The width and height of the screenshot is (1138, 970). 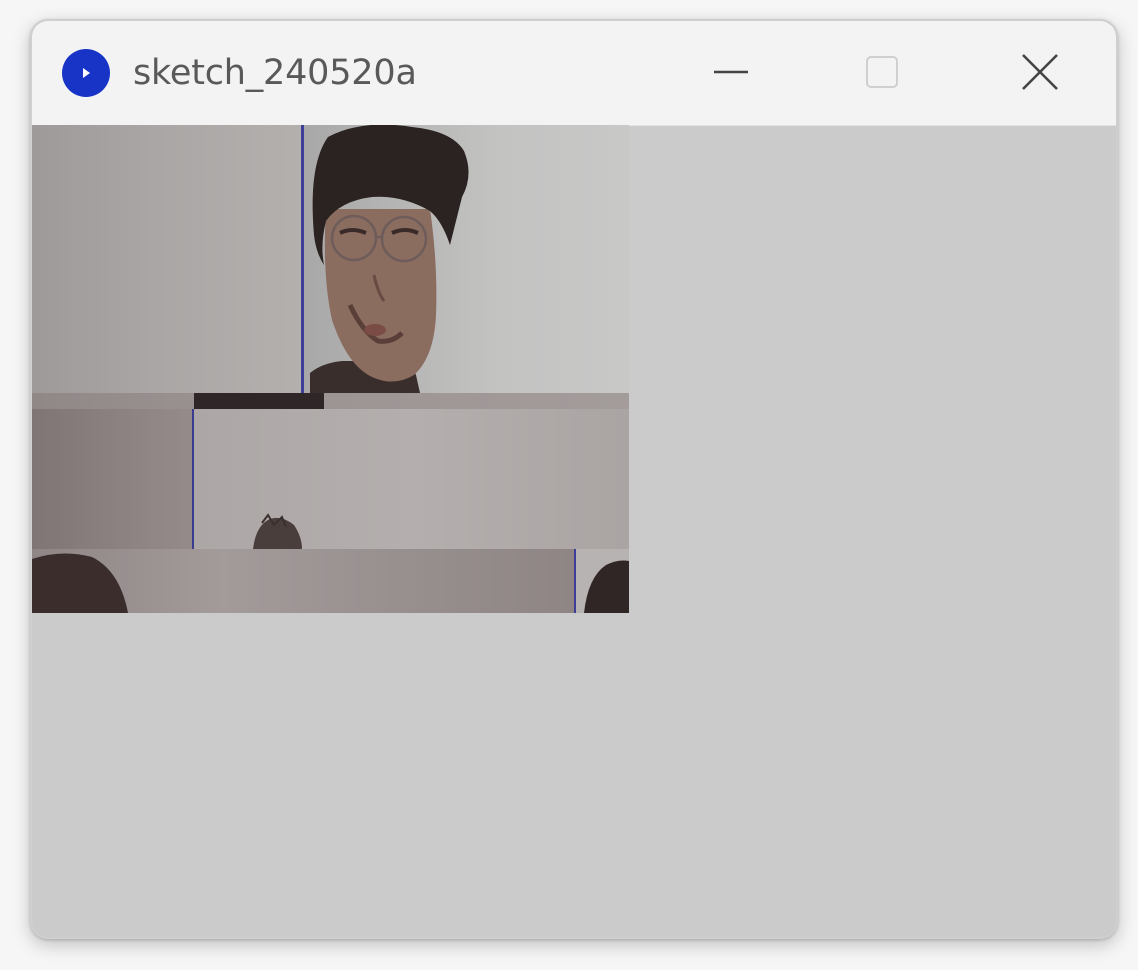 I want to click on maximize-icon, so click(x=882, y=72).